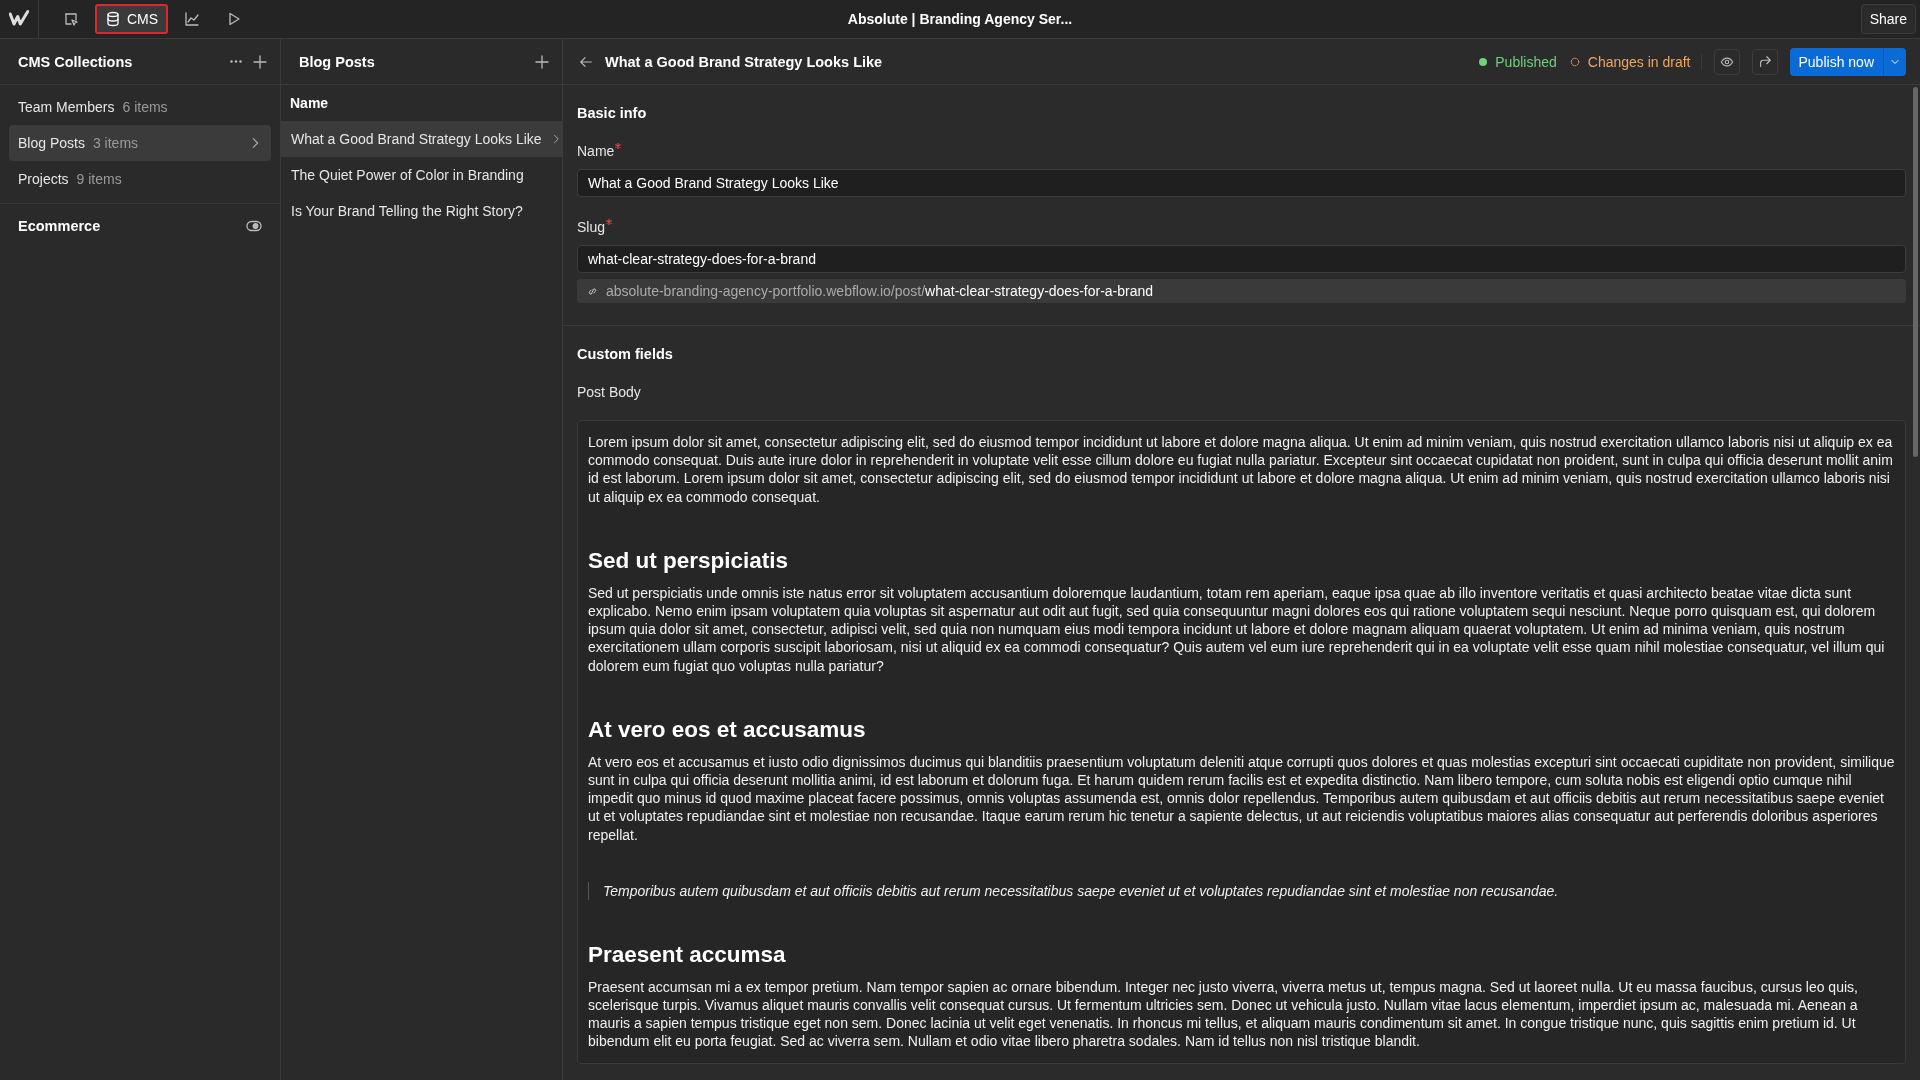 Image resolution: width=1920 pixels, height=1080 pixels. I want to click on cms-tab: CMS, so click(132, 19).